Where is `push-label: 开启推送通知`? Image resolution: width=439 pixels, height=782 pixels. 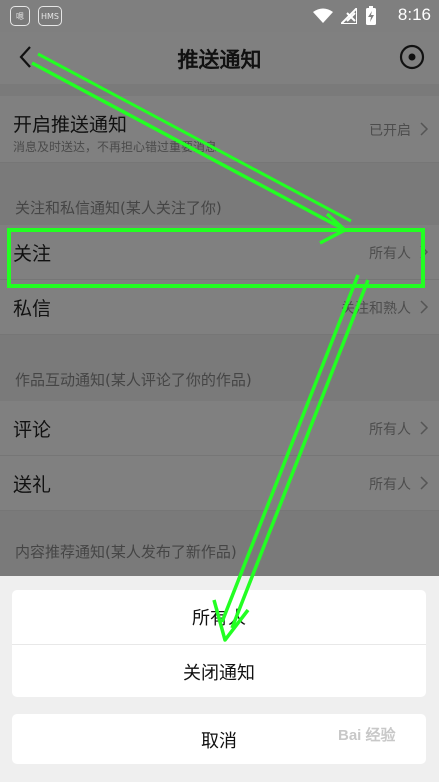
push-label: 开启推送通知 is located at coordinates (70, 125).